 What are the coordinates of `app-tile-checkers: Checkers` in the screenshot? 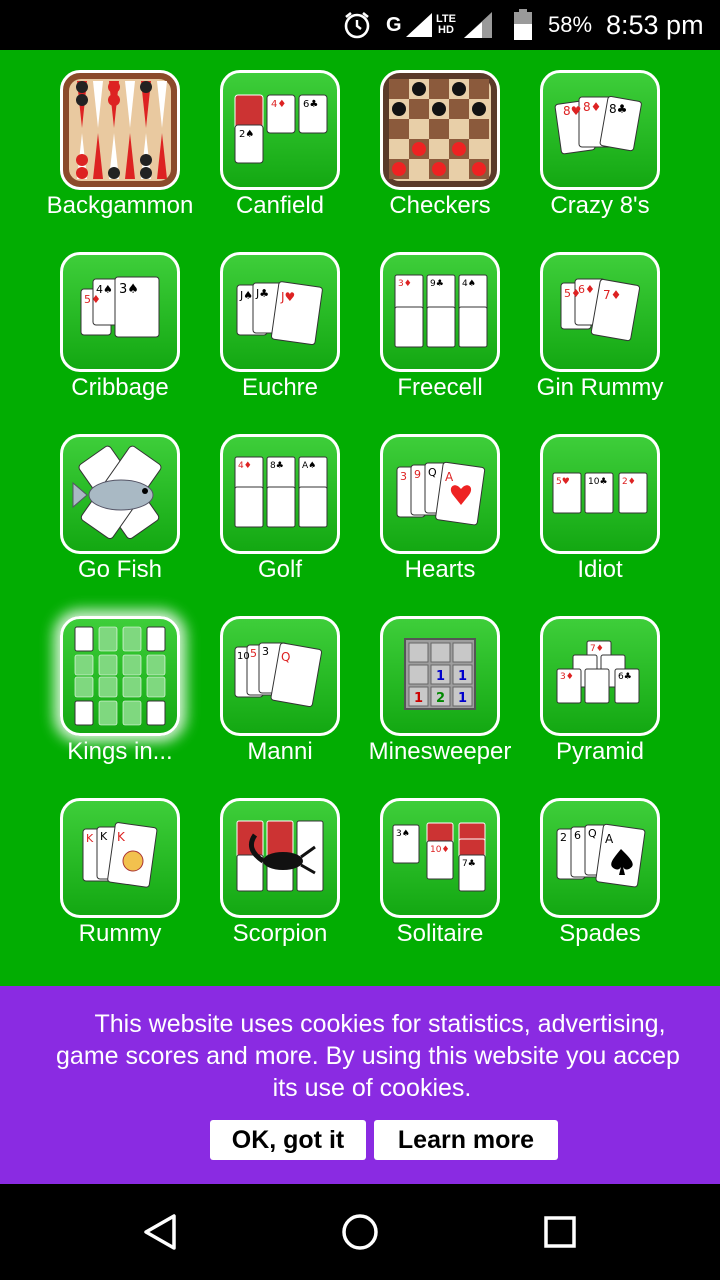 It's located at (440, 135).